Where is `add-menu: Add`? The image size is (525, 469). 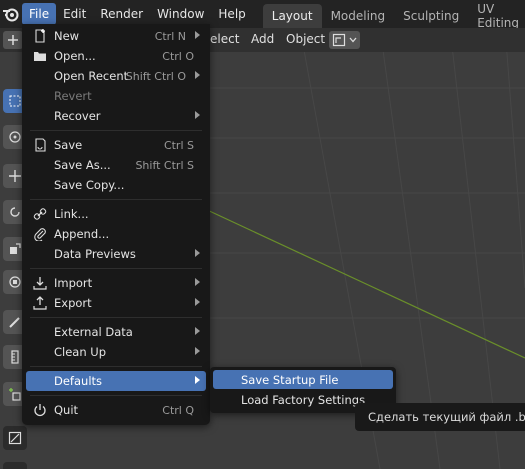
add-menu: Add is located at coordinates (262, 39).